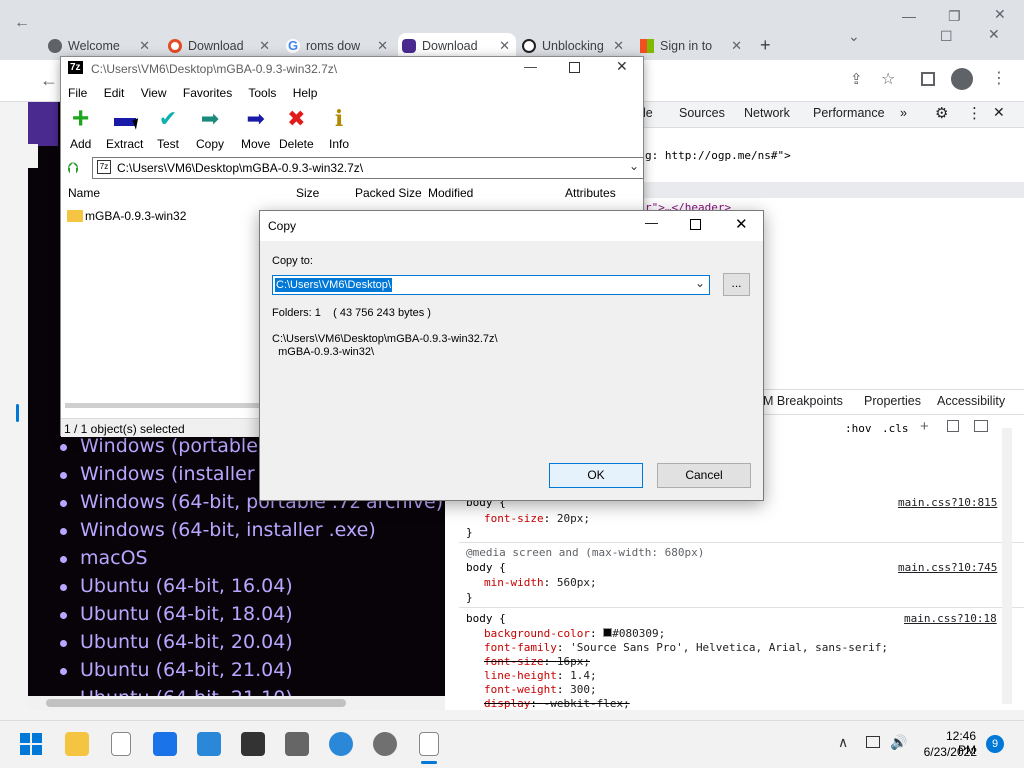 The image size is (1024, 768). I want to click on side-panel-icon, so click(928, 79).